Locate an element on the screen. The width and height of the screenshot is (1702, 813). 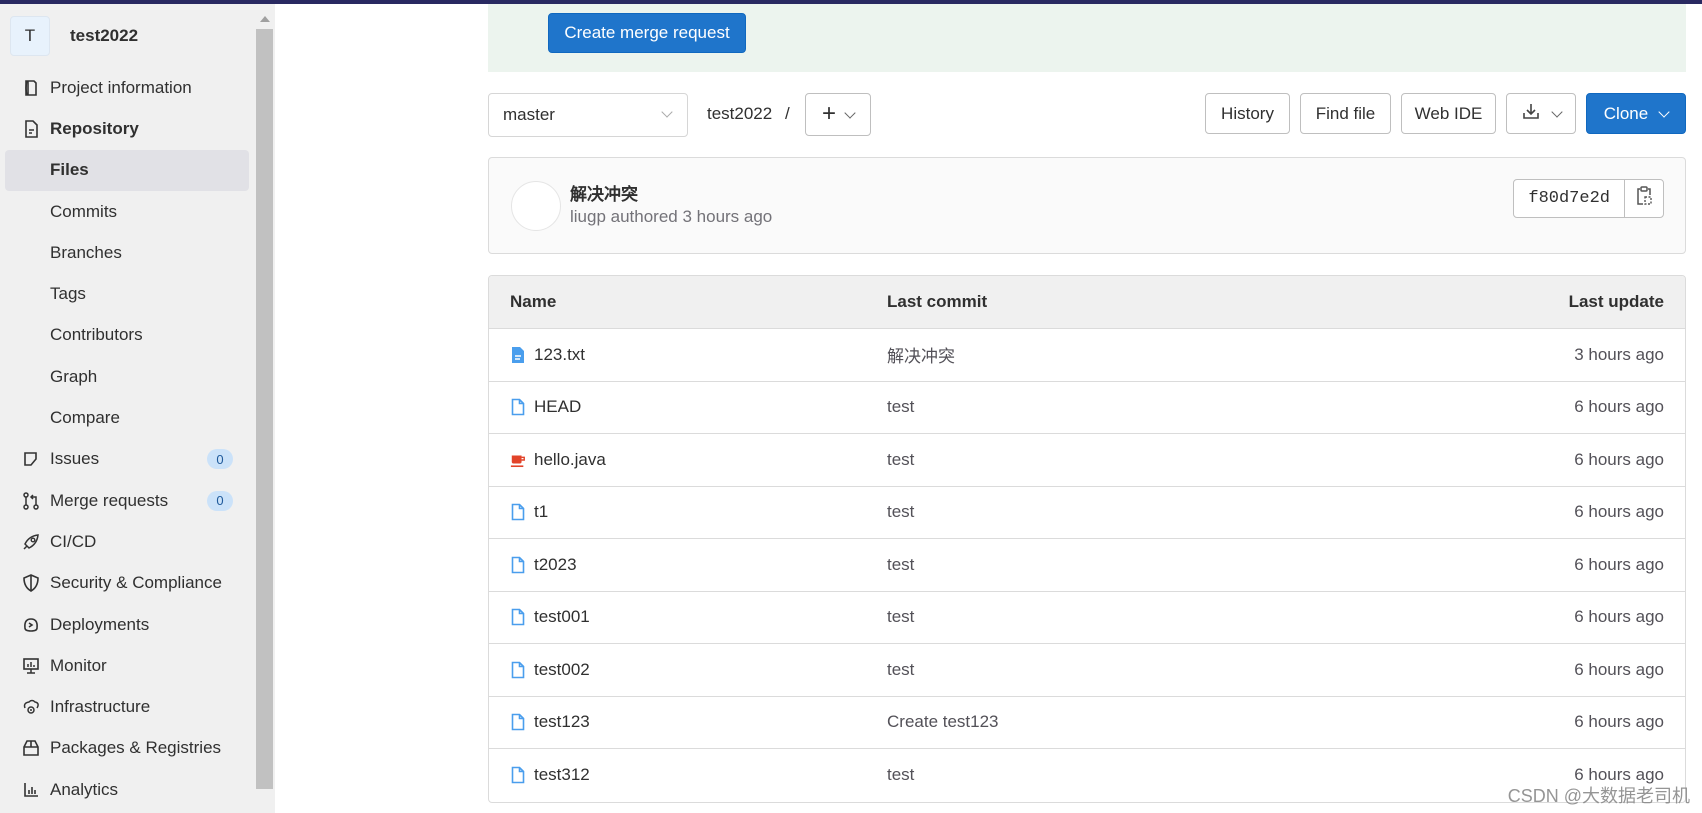
document-icon is located at coordinates (31, 129).